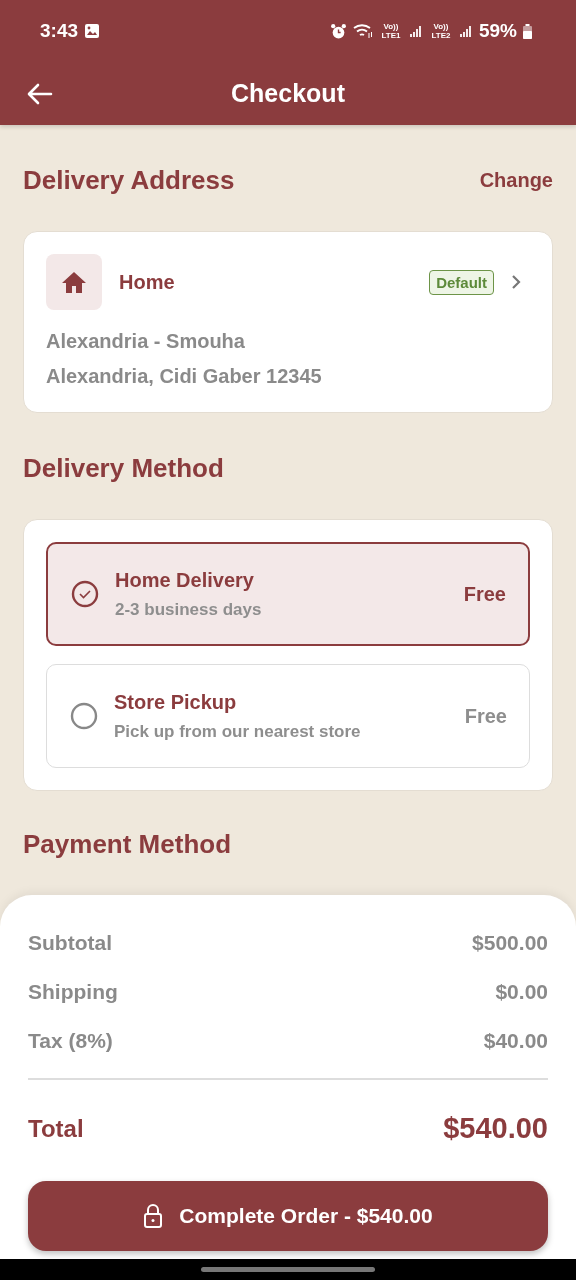 The height and width of the screenshot is (1280, 576). Describe the element at coordinates (123, 468) in the screenshot. I see `section-title: Delivery Method` at that location.